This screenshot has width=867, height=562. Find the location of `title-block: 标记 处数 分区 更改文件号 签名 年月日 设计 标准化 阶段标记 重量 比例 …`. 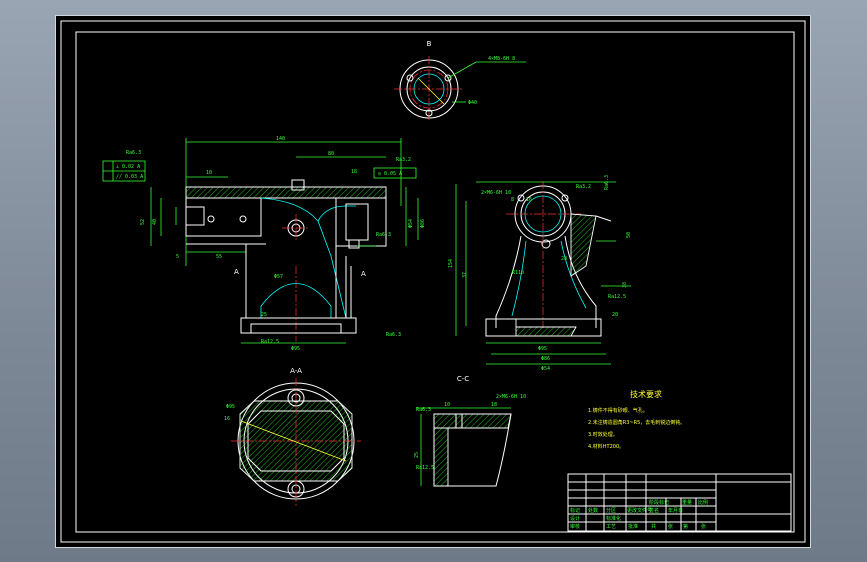

title-block: 标记 处数 分区 更改文件号 签名 年月日 设计 标准化 阶段标记 重量 比例 … is located at coordinates (679, 502).